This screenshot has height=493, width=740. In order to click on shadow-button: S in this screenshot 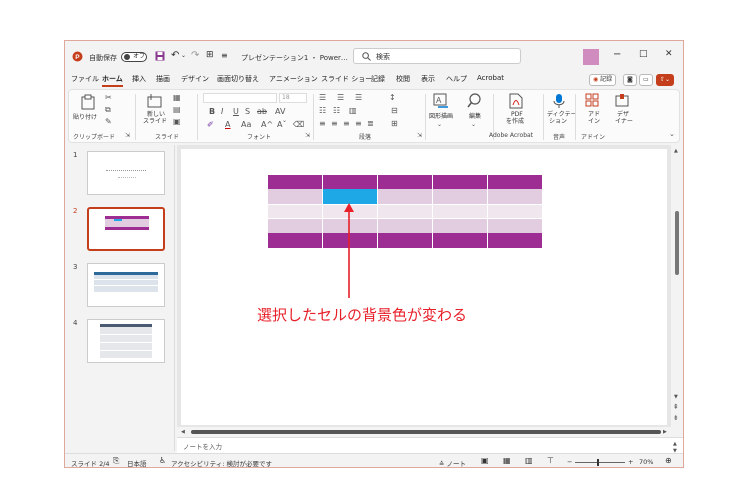, I will do `click(247, 112)`.